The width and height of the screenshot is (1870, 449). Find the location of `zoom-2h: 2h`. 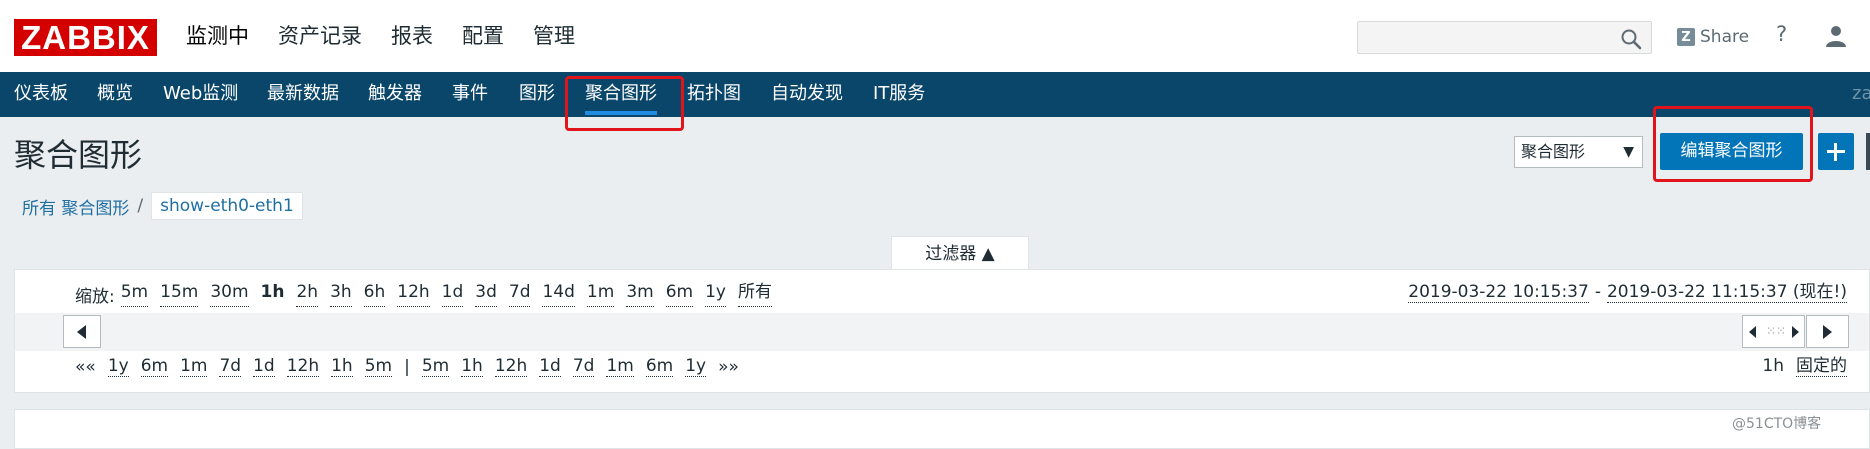

zoom-2h: 2h is located at coordinates (307, 294).